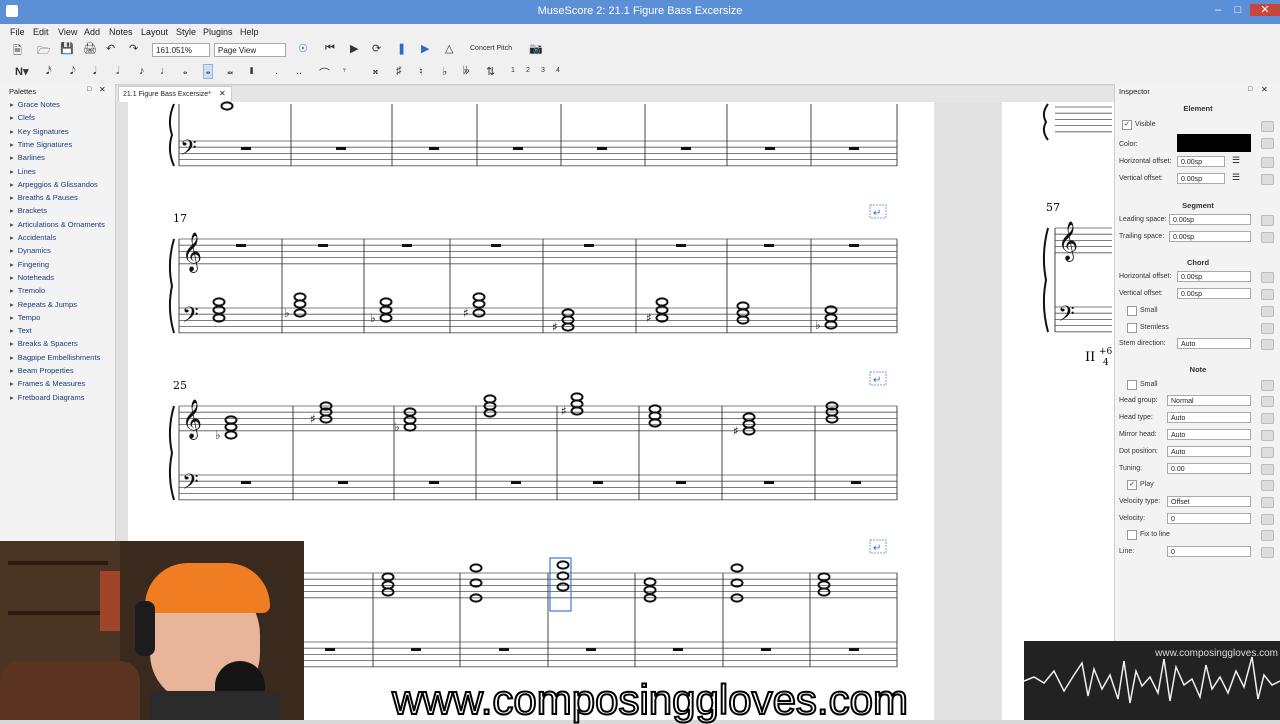  I want to click on mirror-head-select: Auto, so click(1209, 434).